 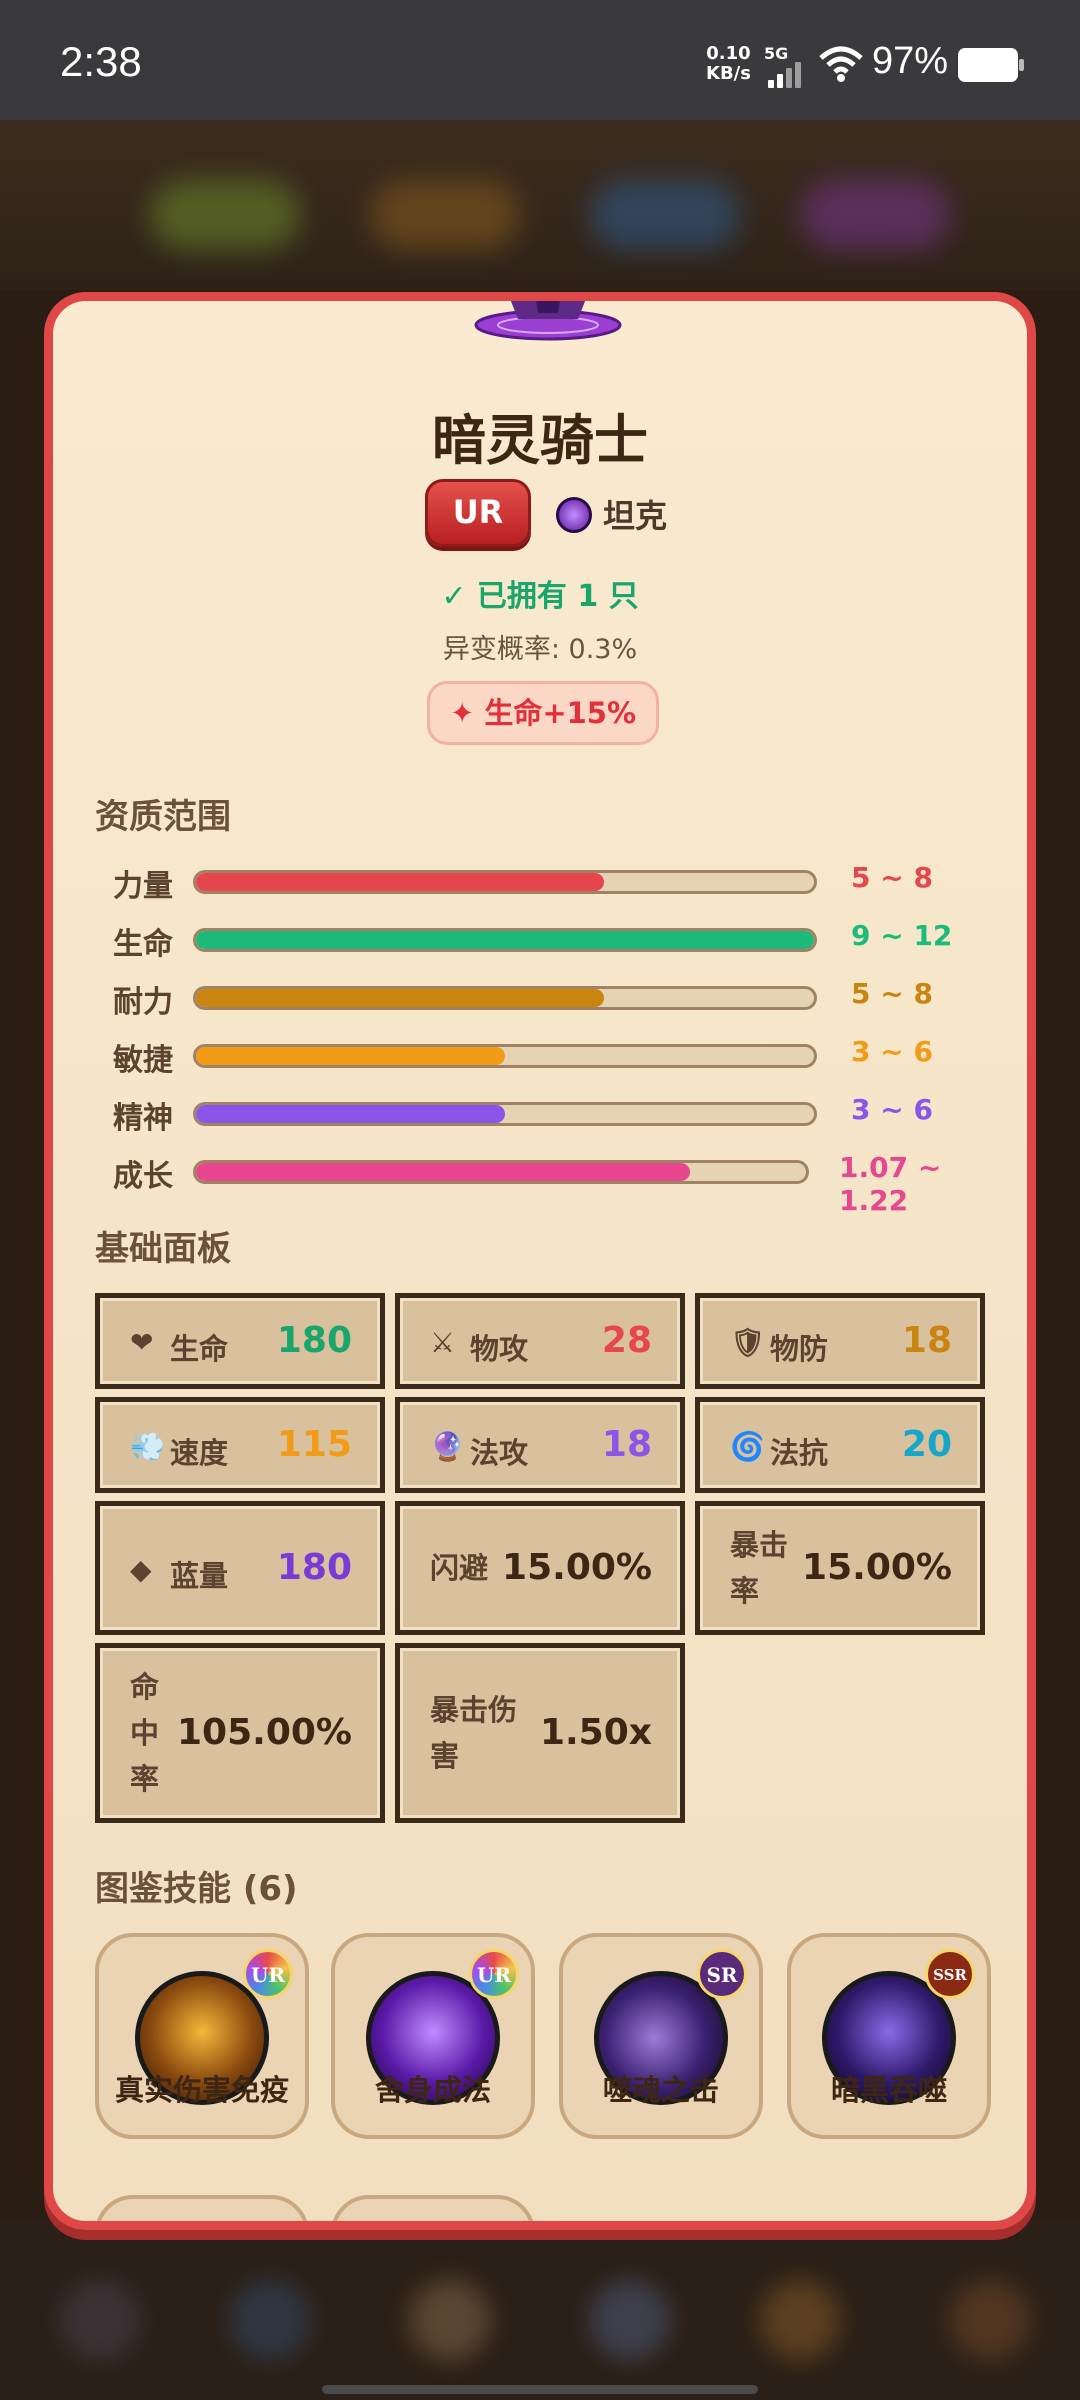 I want to click on wifi-icon, so click(x=841, y=64).